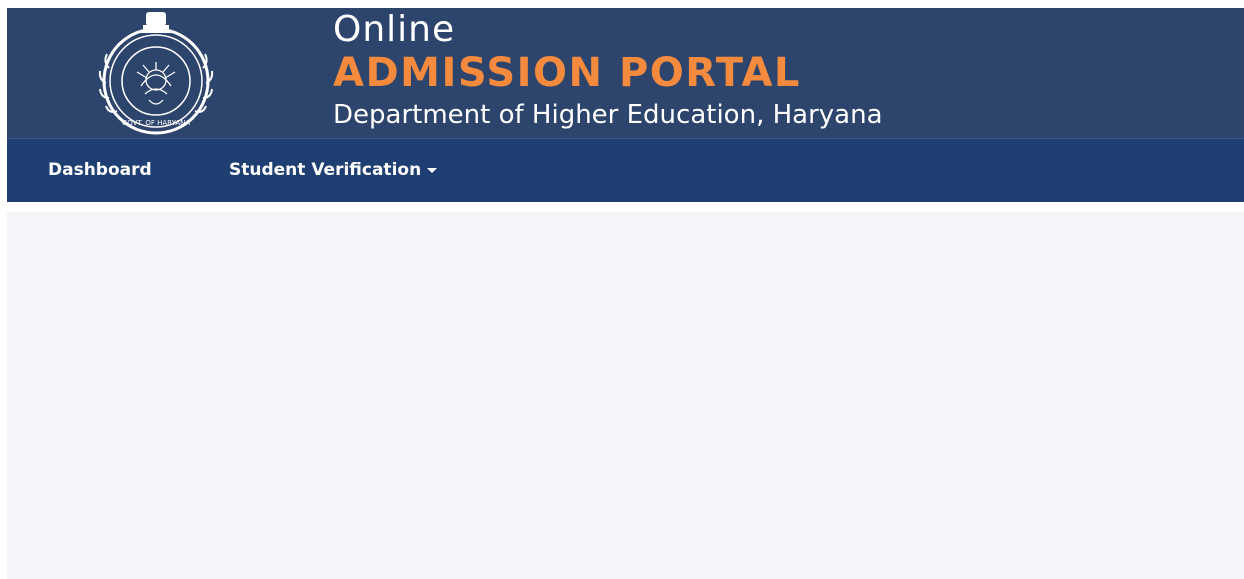  I want to click on haryana-govt-emblem-icon: GOVT. OF HARYANA, so click(156, 73).